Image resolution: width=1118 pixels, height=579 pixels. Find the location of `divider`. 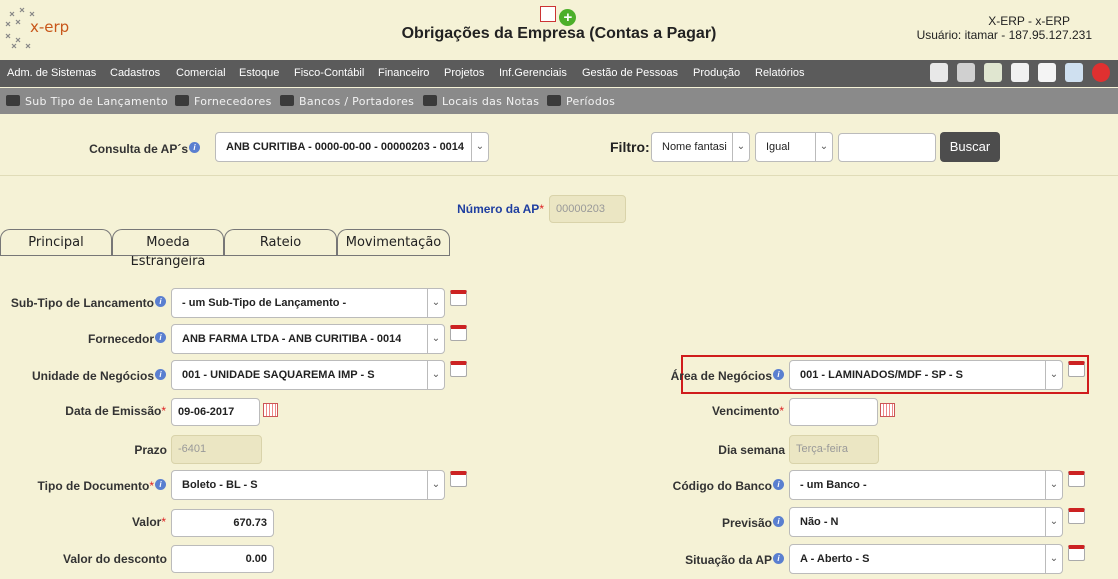

divider is located at coordinates (559, 175).